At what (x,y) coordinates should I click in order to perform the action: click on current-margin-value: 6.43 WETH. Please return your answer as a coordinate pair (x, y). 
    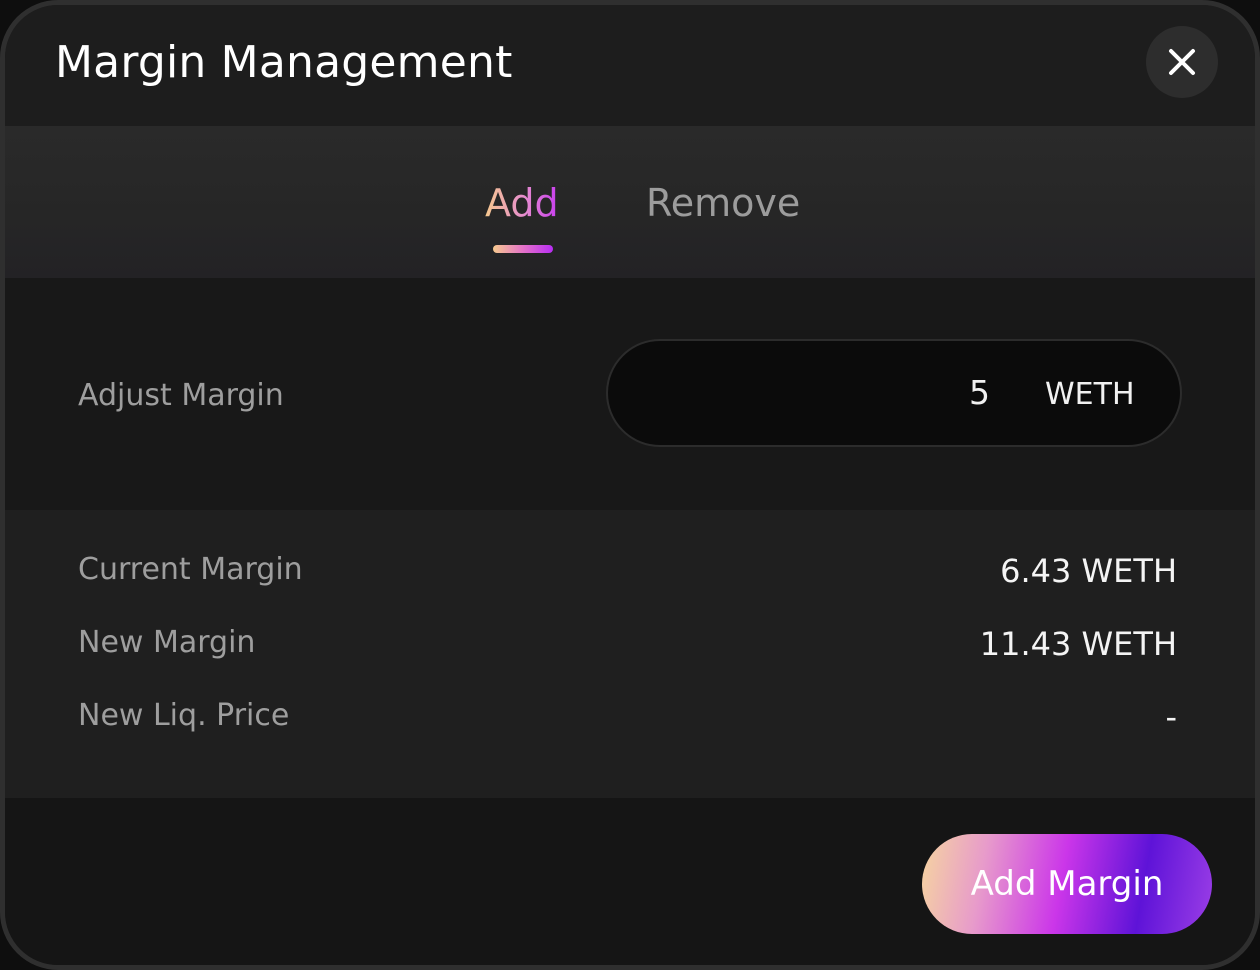
    Looking at the image, I should click on (1088, 571).